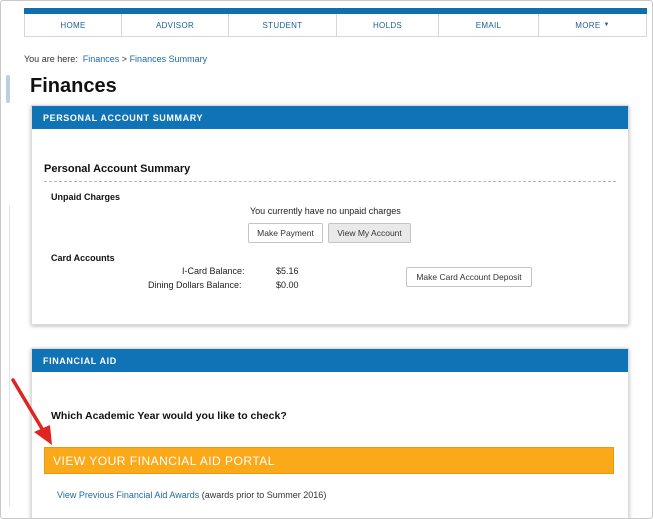 The image size is (653, 519). Describe the element at coordinates (330, 181) in the screenshot. I see `section-divider` at that location.